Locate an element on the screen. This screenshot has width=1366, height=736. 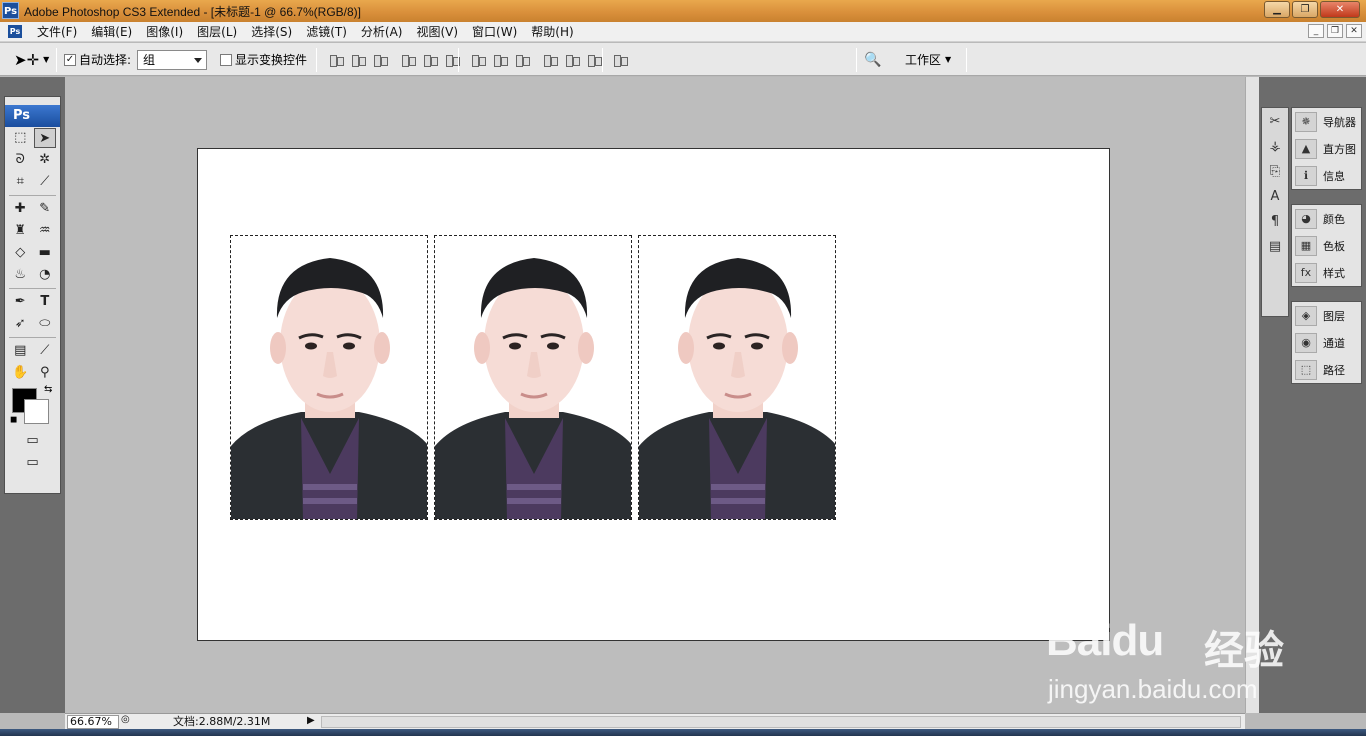
tool-presets-icon: ✂ is located at coordinates (1275, 122).